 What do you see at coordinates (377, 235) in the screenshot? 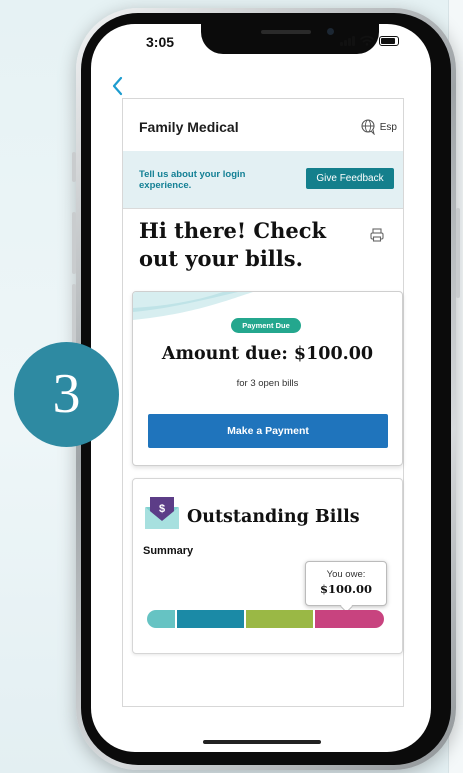
I see `printer-icon` at bounding box center [377, 235].